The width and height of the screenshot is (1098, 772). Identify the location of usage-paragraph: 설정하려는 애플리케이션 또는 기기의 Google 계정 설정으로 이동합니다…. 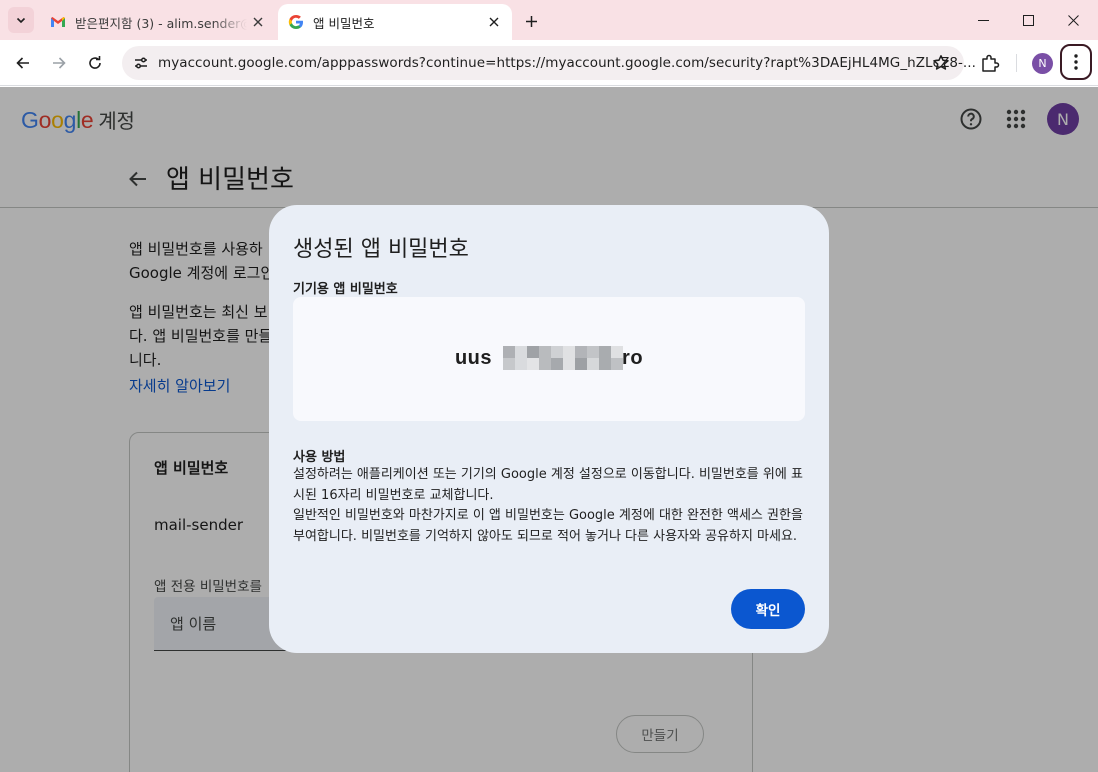
(548, 485).